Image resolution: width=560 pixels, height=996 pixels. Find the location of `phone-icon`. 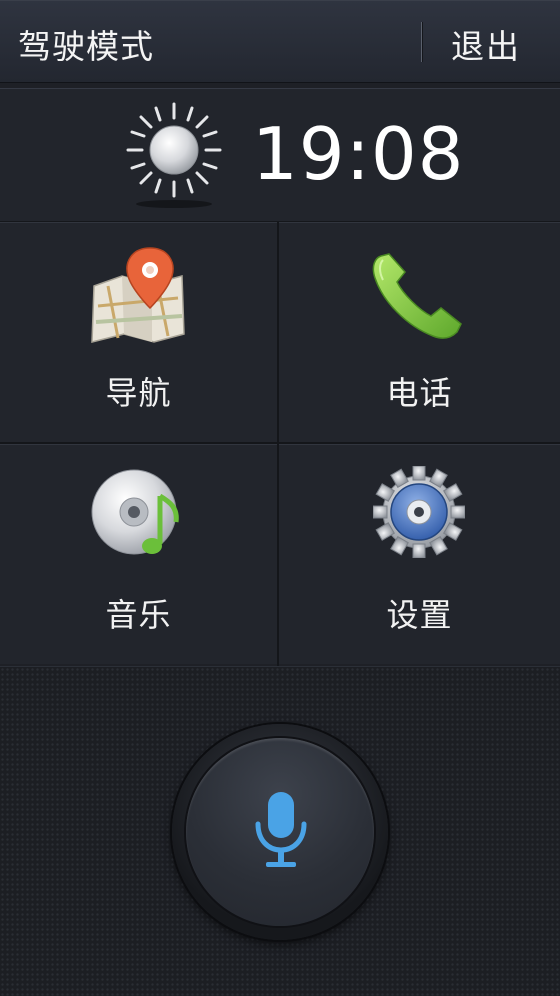

phone-icon is located at coordinates (417, 296).